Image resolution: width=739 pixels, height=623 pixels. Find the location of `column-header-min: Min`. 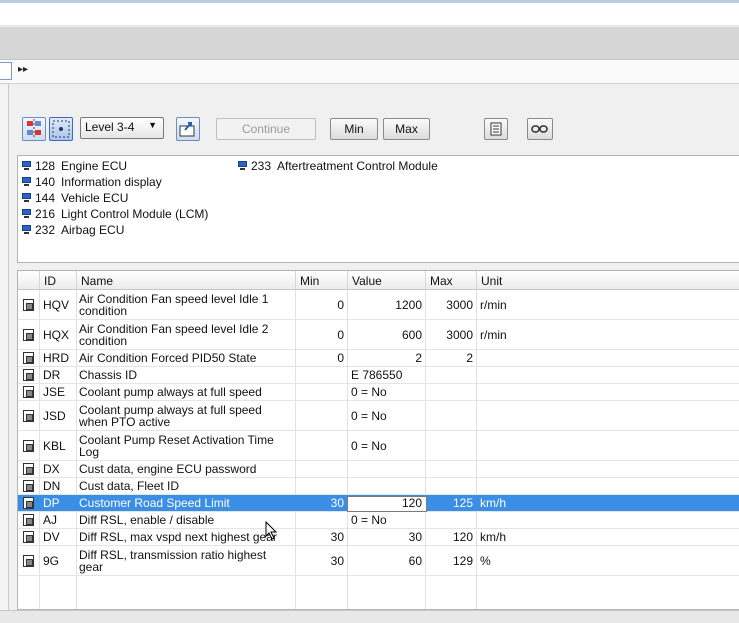

column-header-min: Min is located at coordinates (322, 280).